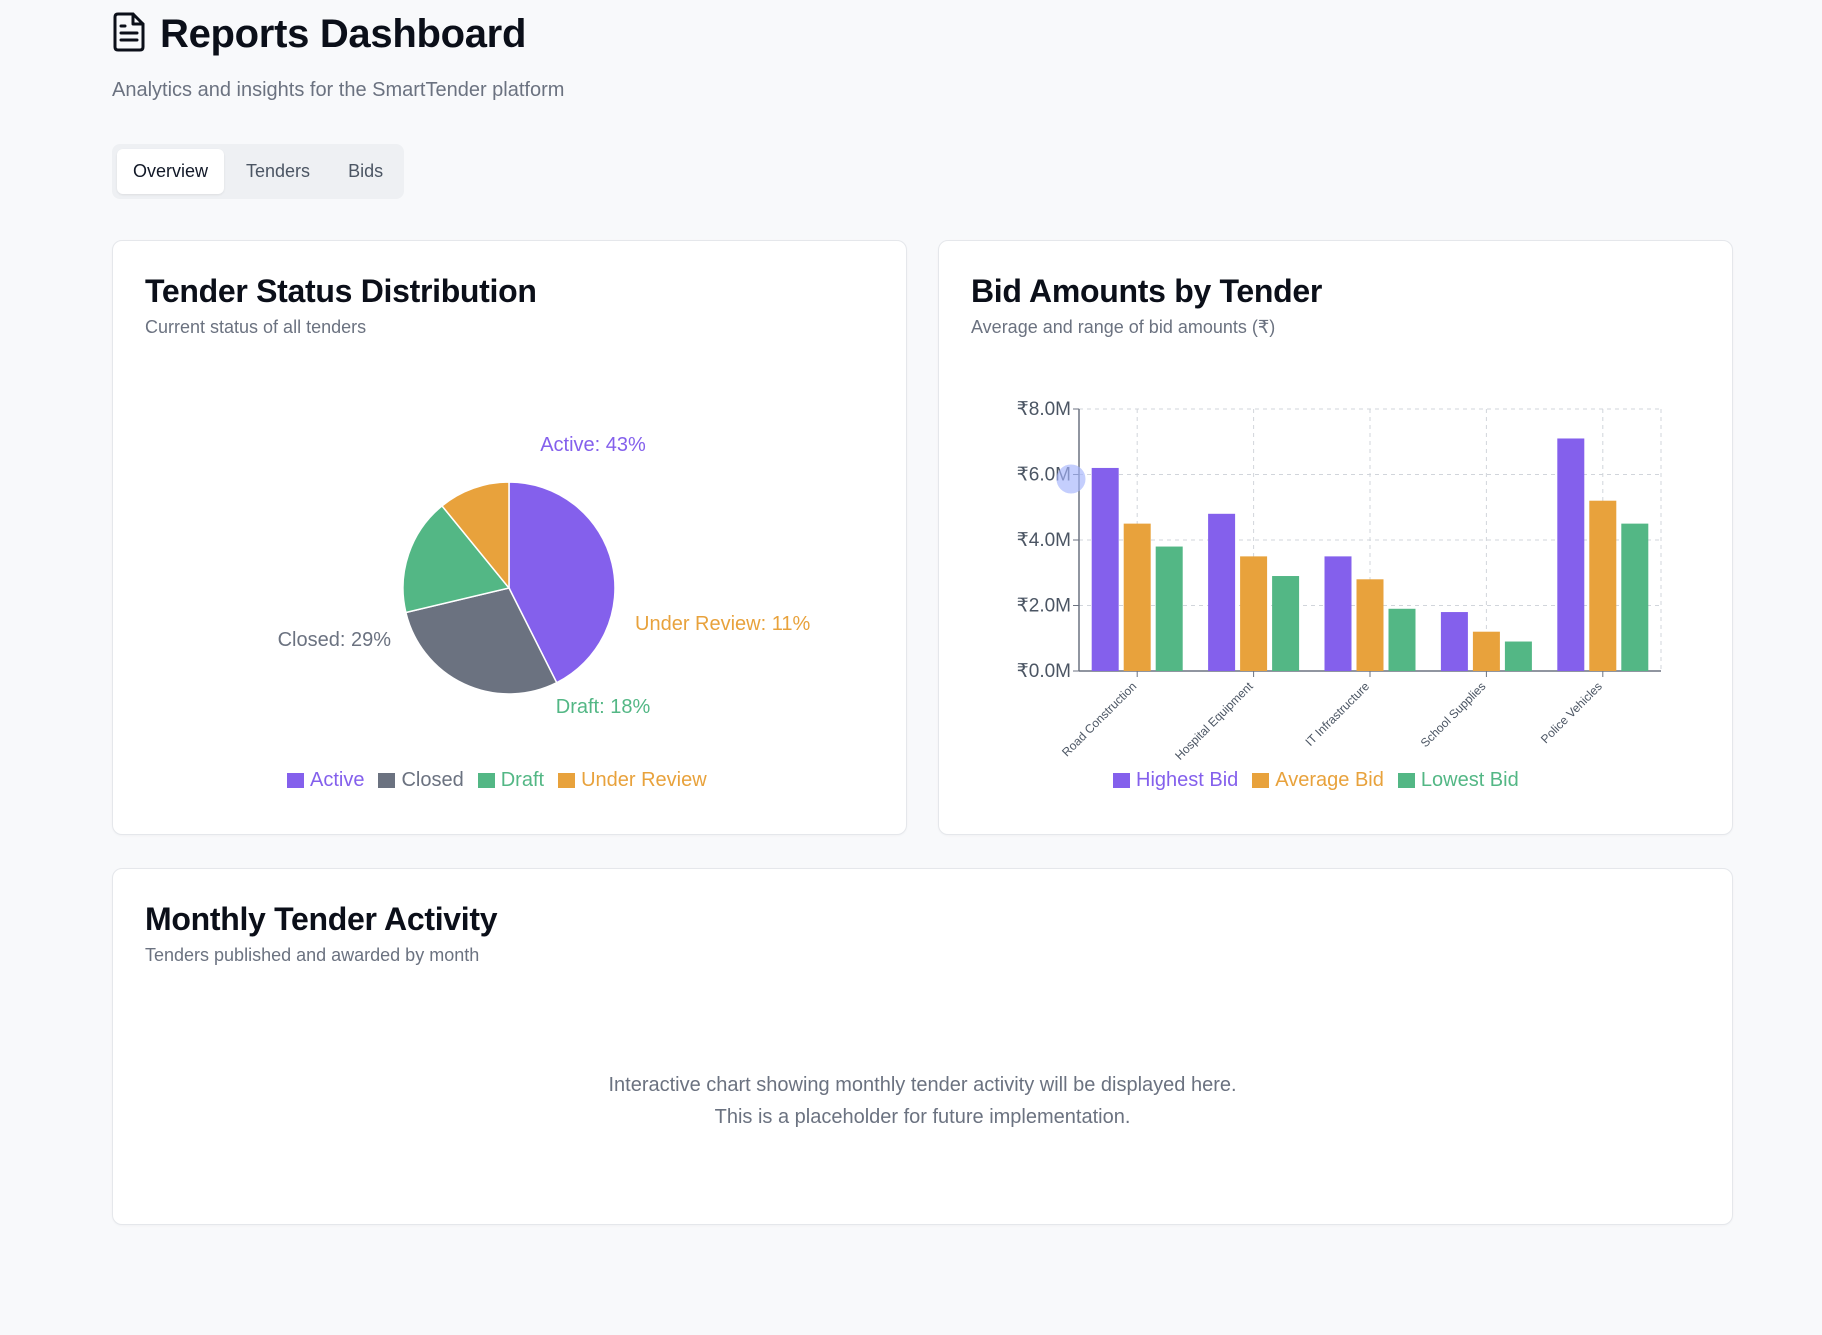 This screenshot has height=1335, width=1822. What do you see at coordinates (1044, 409) in the screenshot?
I see `y-tick-label: ₹8.0M` at bounding box center [1044, 409].